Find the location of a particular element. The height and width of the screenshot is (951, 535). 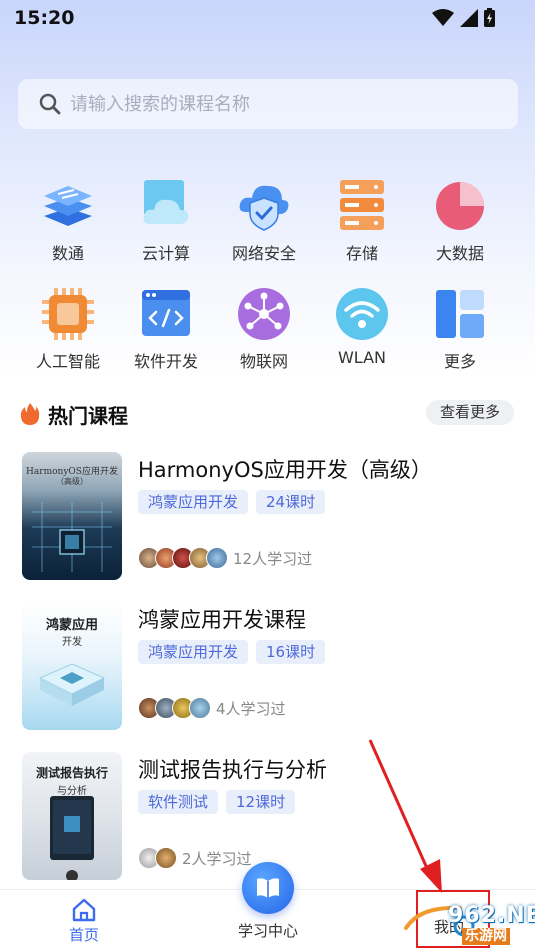

category-label: 物联网 is located at coordinates (263, 361).